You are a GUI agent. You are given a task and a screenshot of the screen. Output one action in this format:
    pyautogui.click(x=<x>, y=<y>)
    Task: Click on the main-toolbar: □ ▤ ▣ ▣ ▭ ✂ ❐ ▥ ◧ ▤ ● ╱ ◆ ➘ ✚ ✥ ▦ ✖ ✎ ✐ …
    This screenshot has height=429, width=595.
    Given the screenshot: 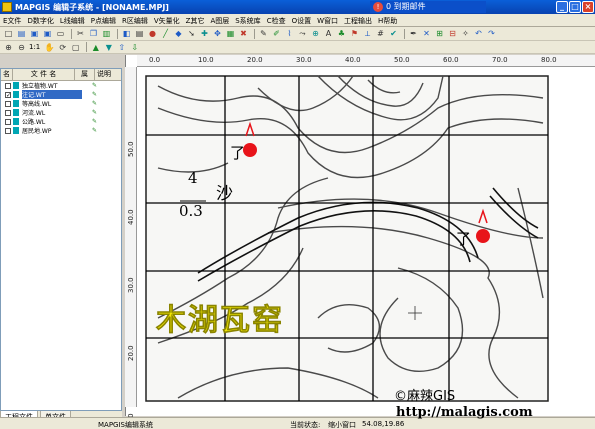 What is the action you would take?
    pyautogui.click(x=297, y=34)
    